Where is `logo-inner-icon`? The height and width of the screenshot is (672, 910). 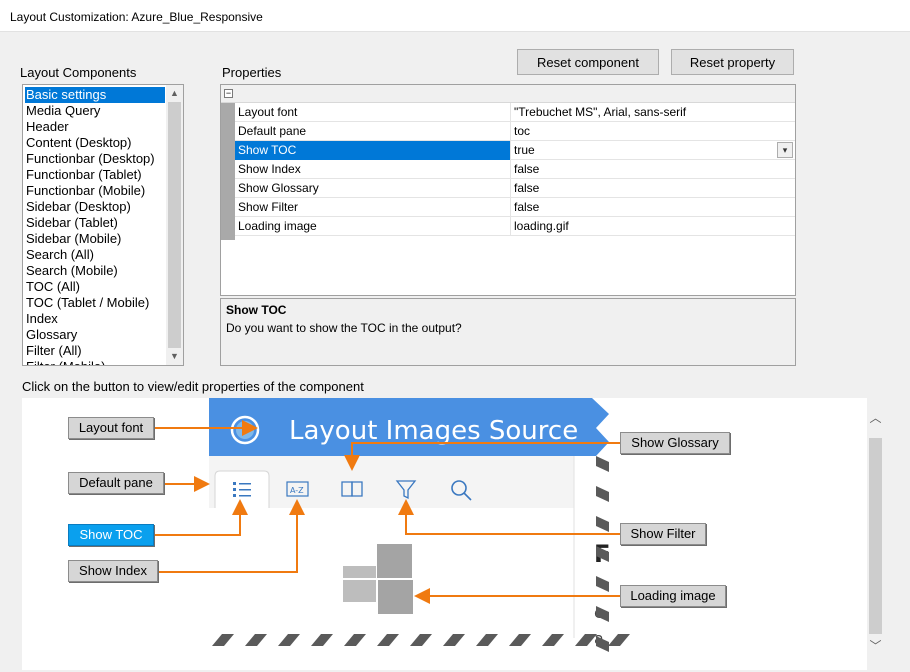 logo-inner-icon is located at coordinates (245, 430).